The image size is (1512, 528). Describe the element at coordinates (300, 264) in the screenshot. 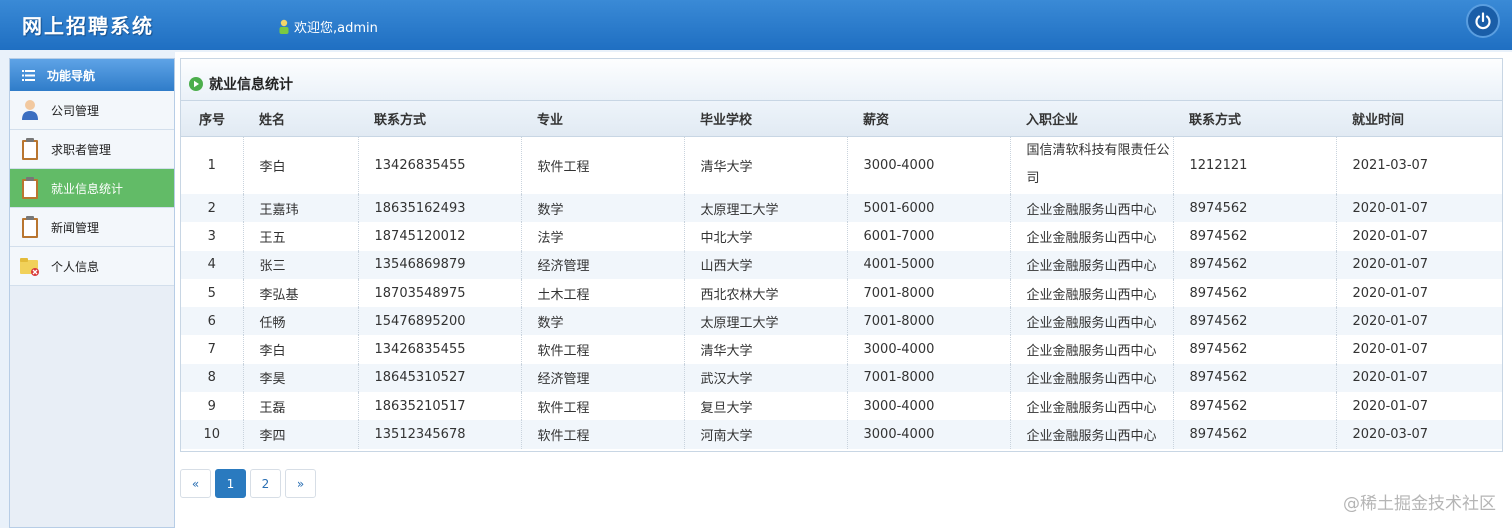

I see `table-cell: 张三` at that location.